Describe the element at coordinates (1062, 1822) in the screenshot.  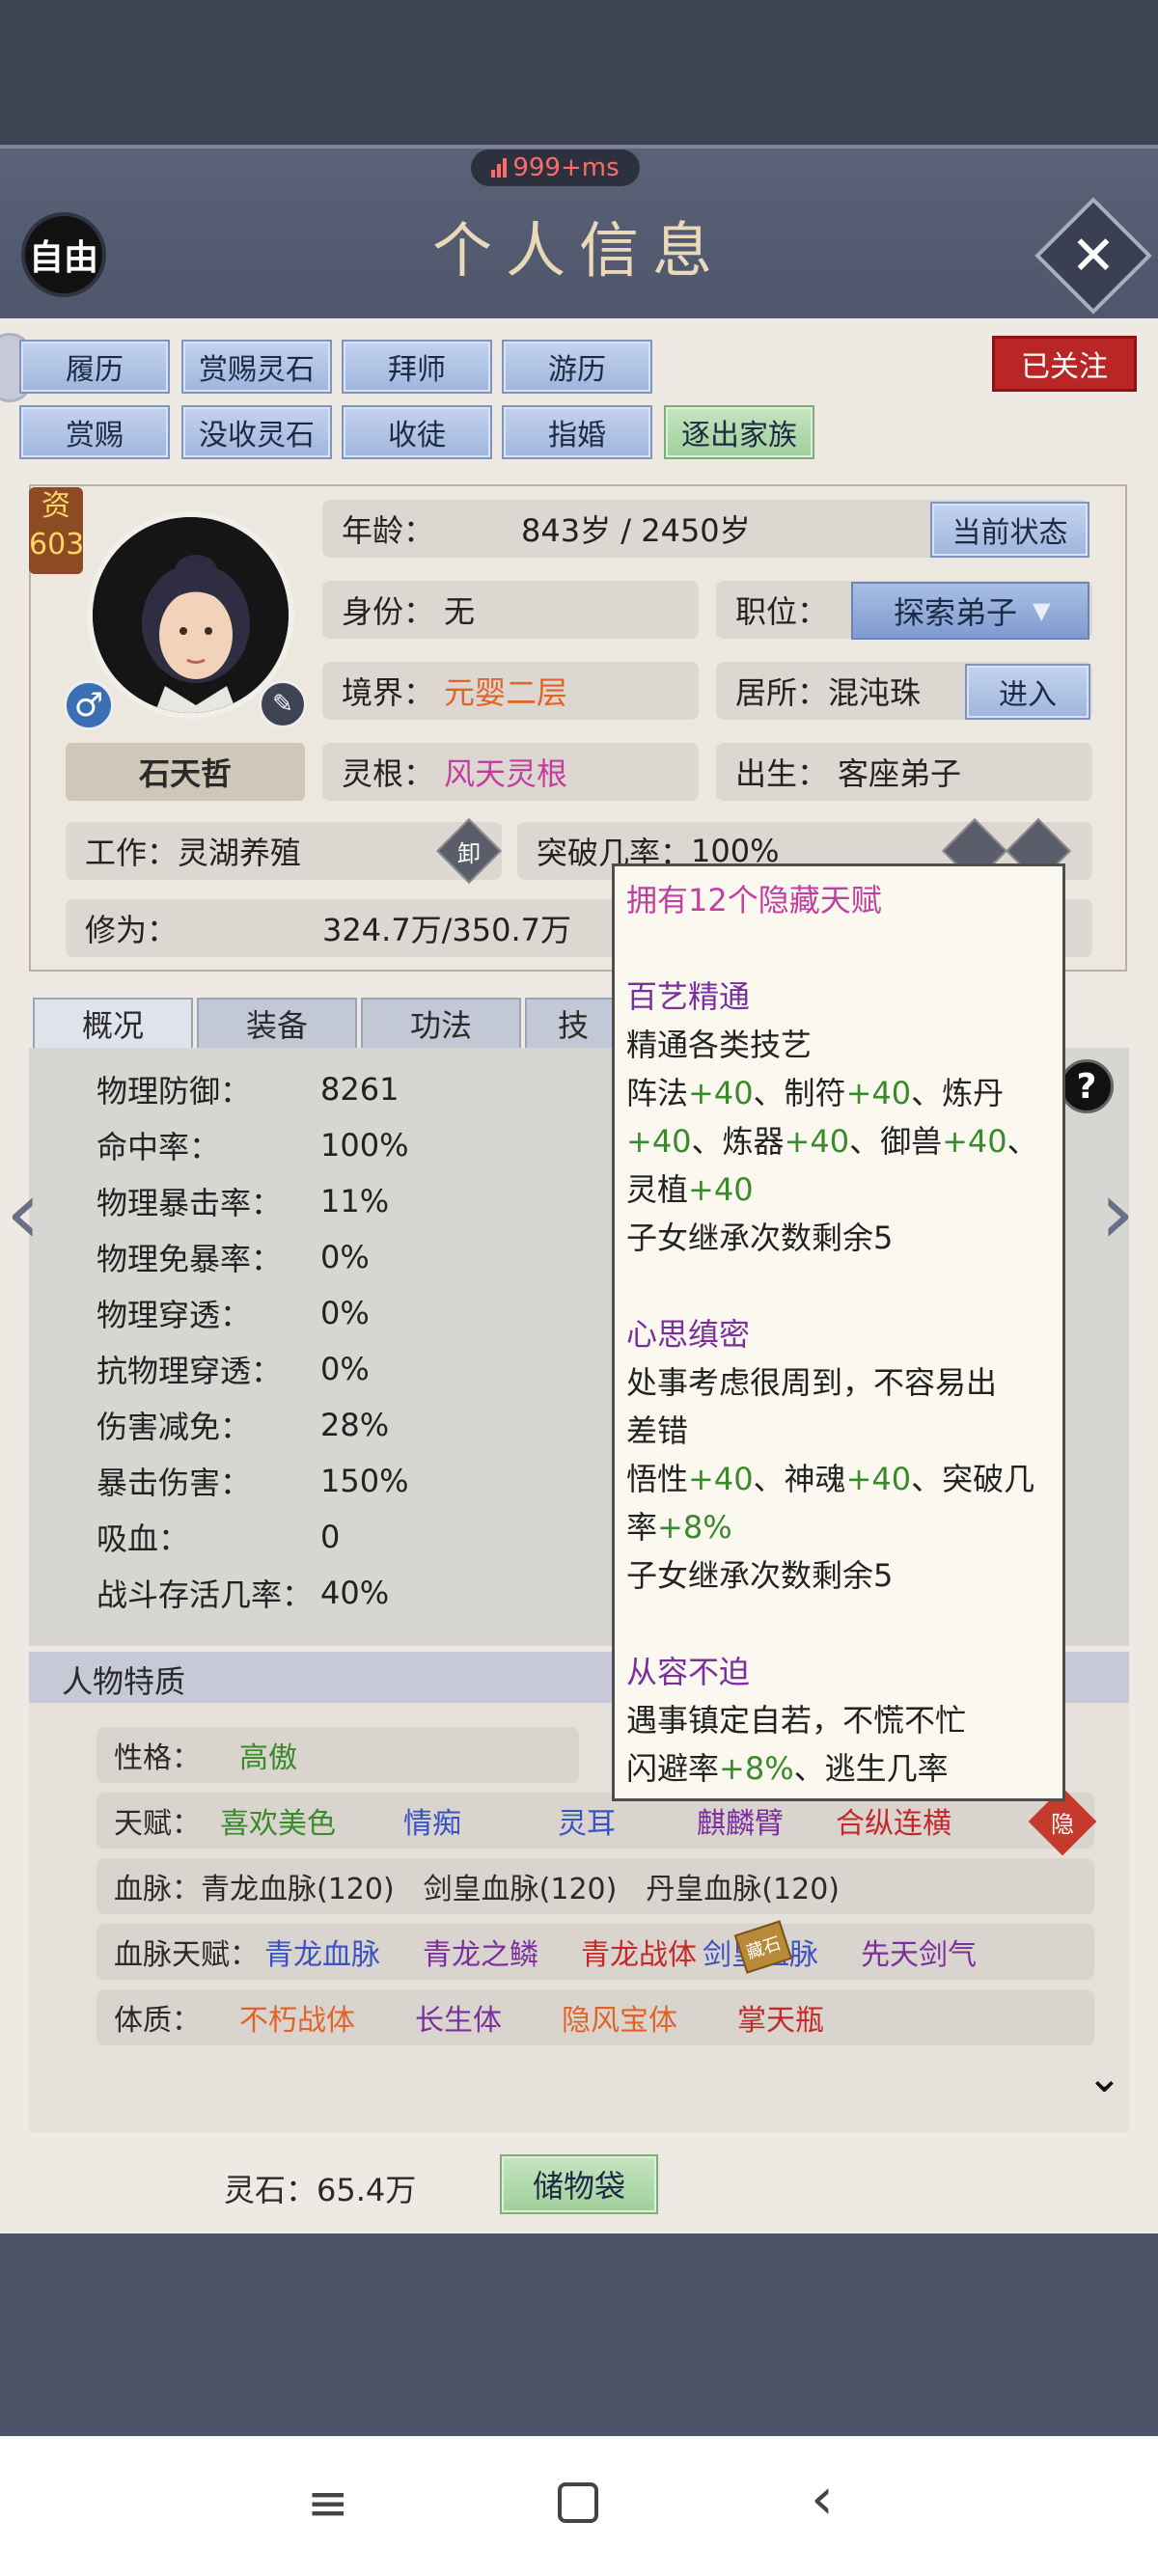
I see `hidden-talent-label: 隐` at that location.